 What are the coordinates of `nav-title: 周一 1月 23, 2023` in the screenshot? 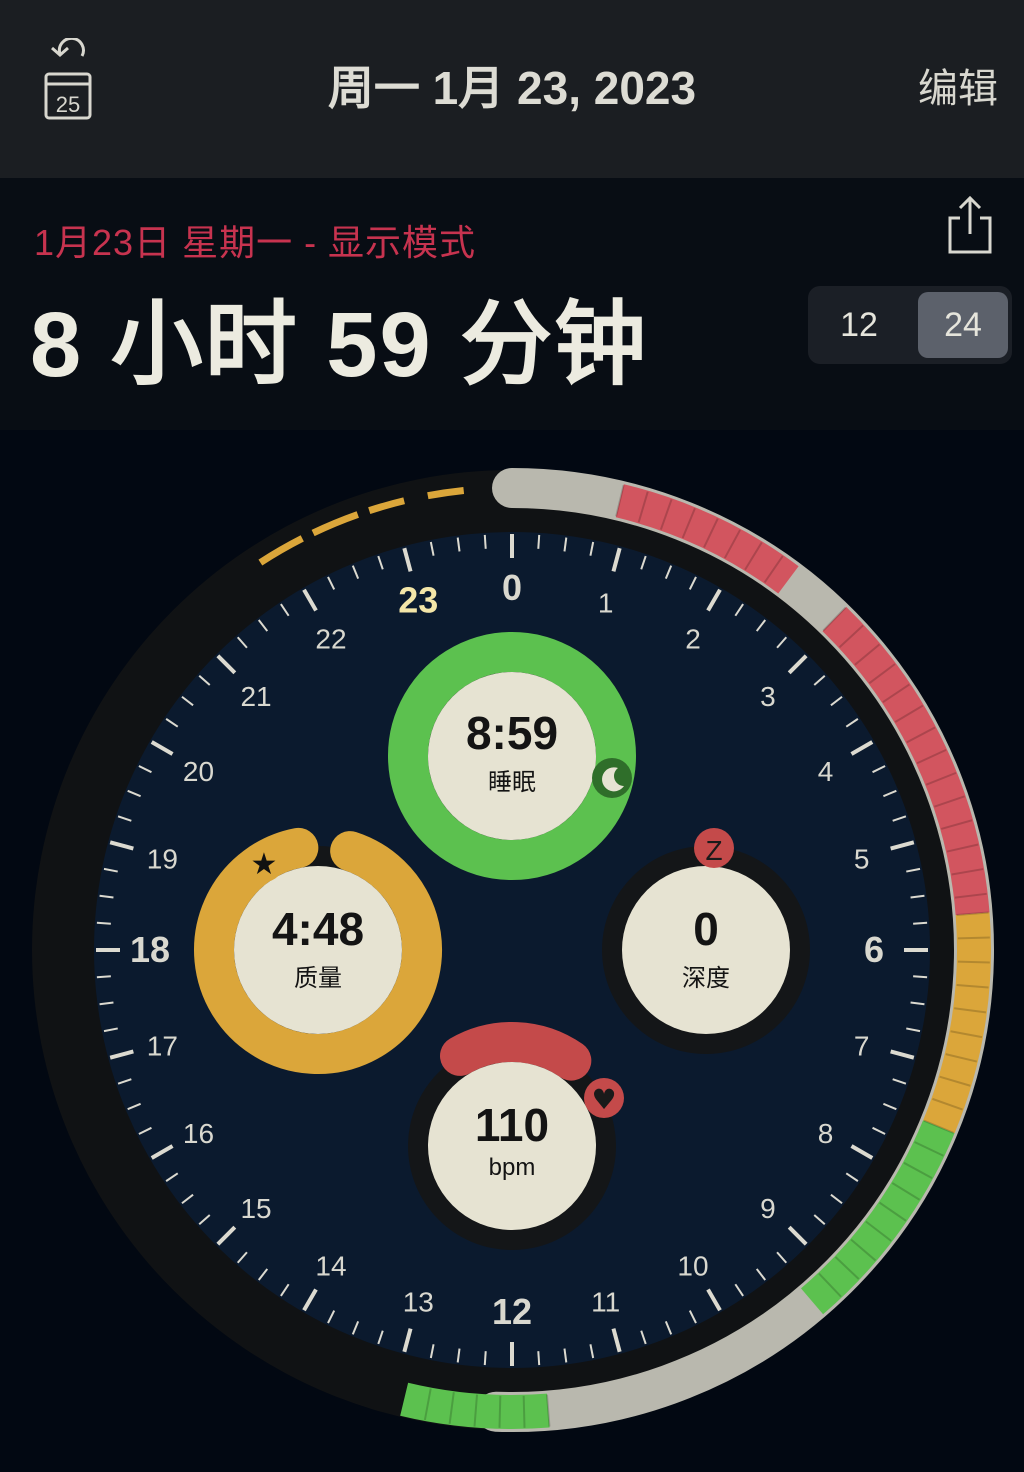 It's located at (512, 88).